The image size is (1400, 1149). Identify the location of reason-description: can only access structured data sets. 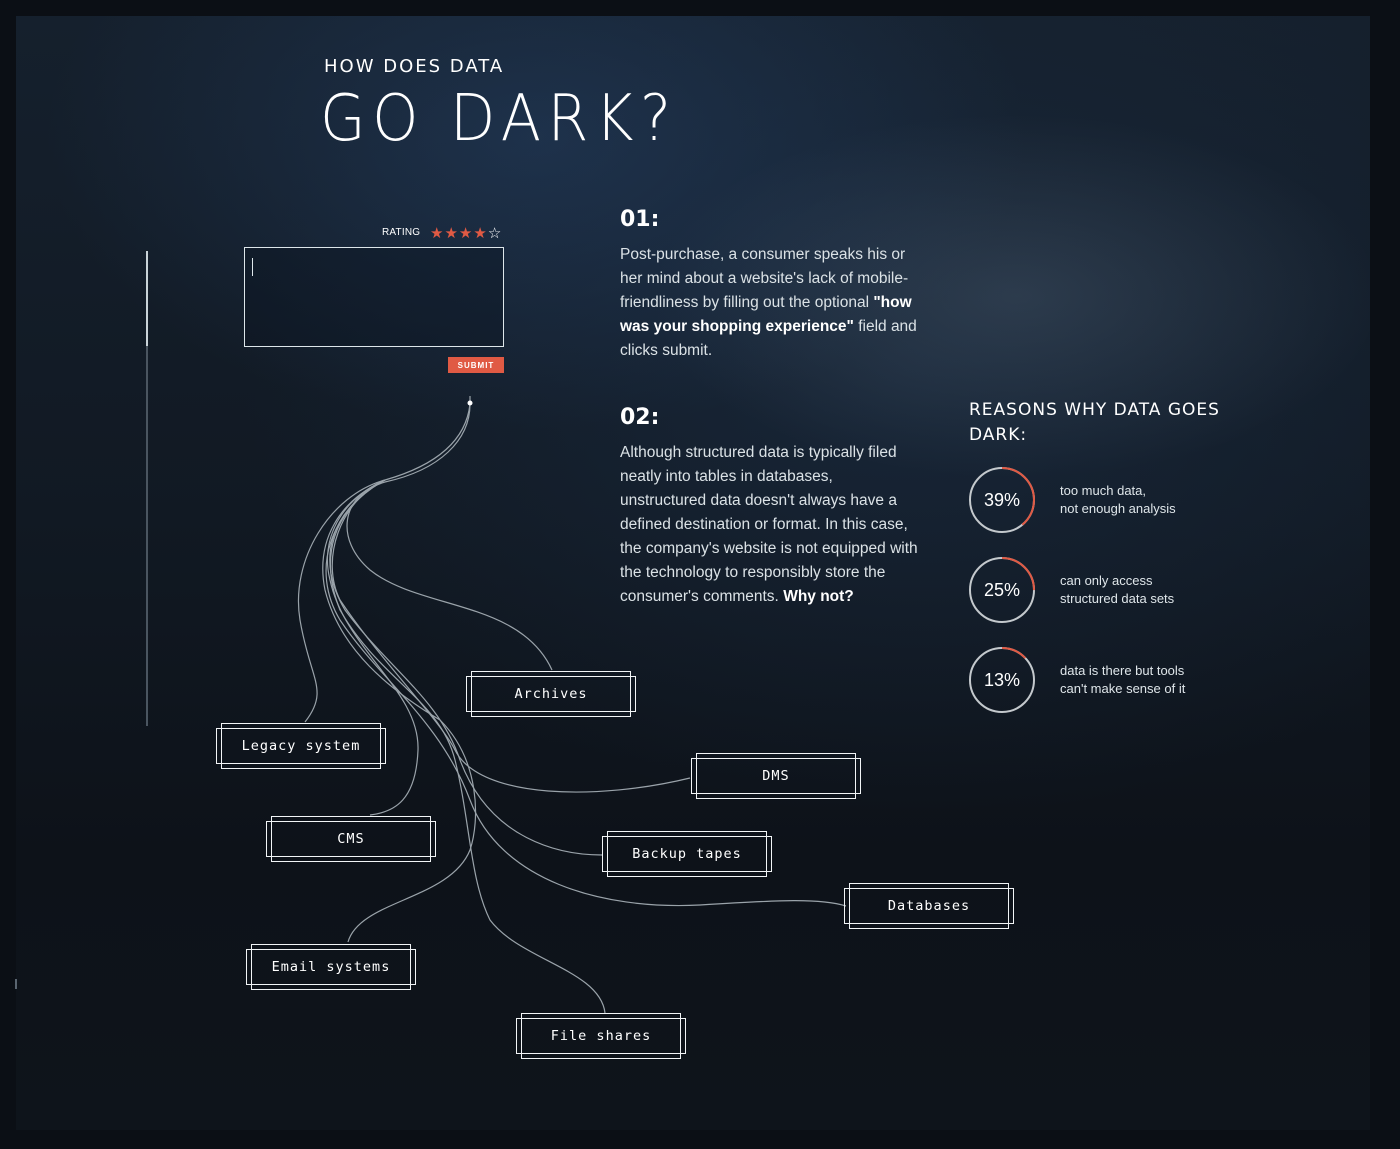
(1140, 590).